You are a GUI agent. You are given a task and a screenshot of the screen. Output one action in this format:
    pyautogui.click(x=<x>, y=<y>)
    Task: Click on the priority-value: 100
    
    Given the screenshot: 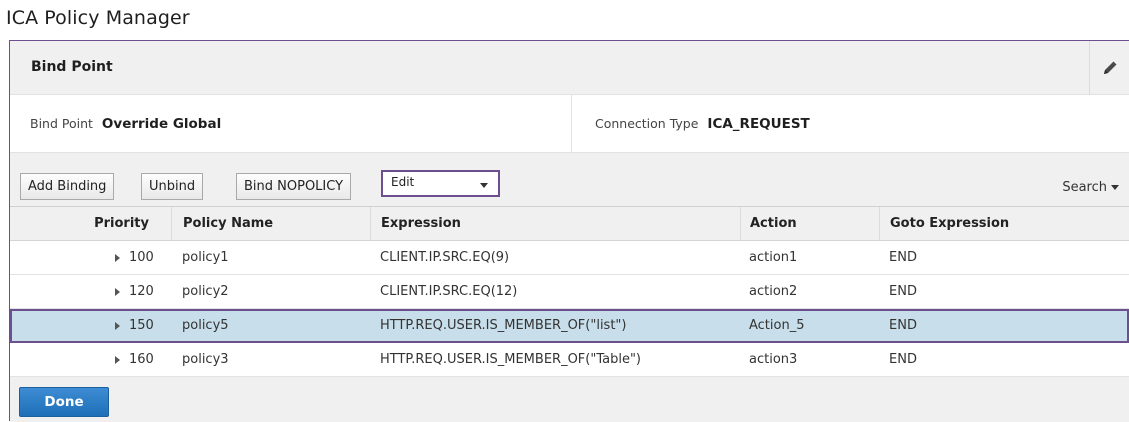 What is the action you would take?
    pyautogui.click(x=141, y=257)
    